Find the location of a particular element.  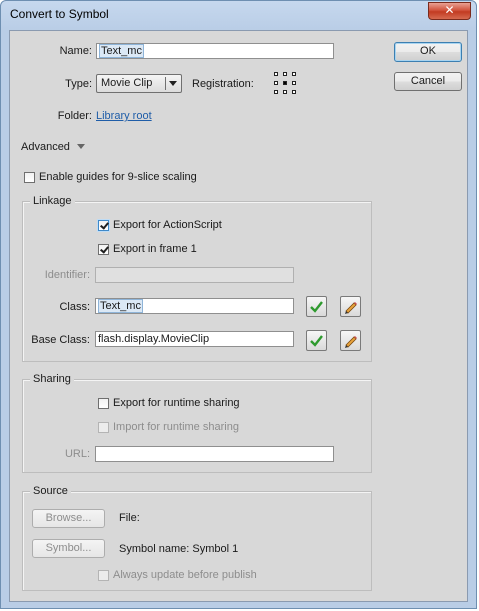

cancel-button: Cancel is located at coordinates (428, 81).